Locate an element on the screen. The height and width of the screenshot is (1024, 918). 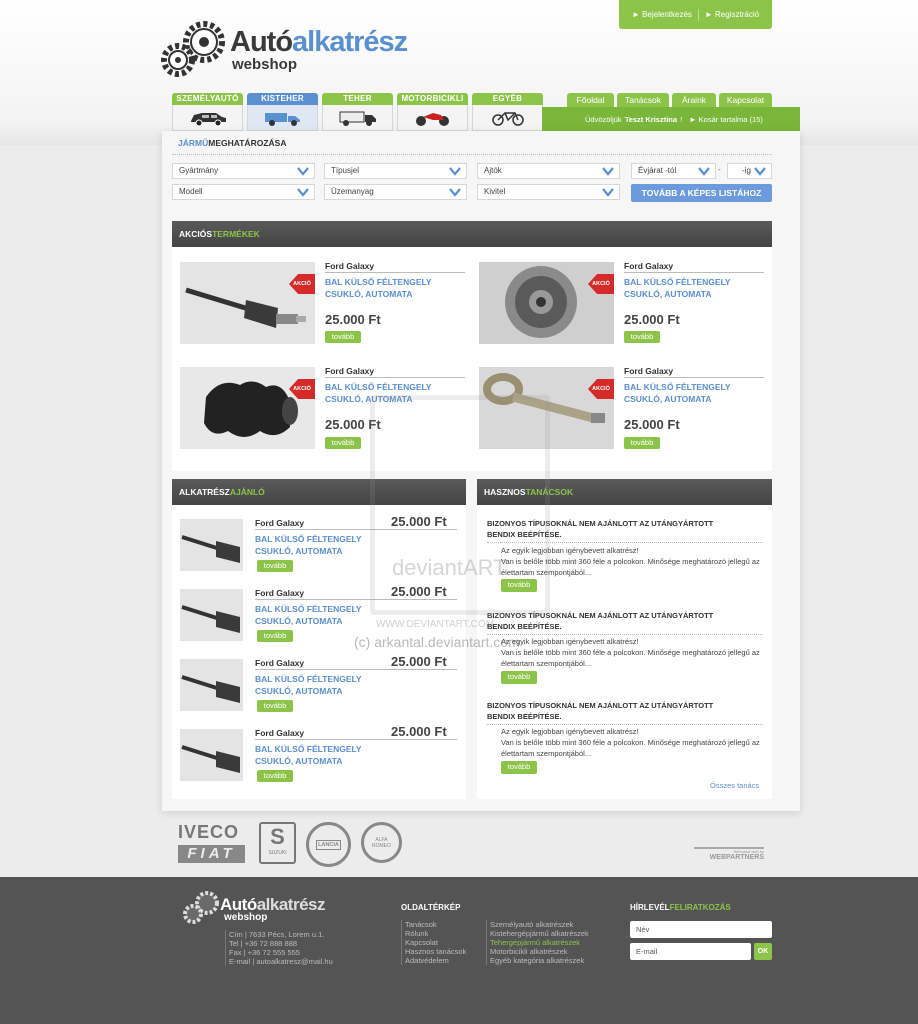
select-value: Évjárat is located at coordinates (650, 170).